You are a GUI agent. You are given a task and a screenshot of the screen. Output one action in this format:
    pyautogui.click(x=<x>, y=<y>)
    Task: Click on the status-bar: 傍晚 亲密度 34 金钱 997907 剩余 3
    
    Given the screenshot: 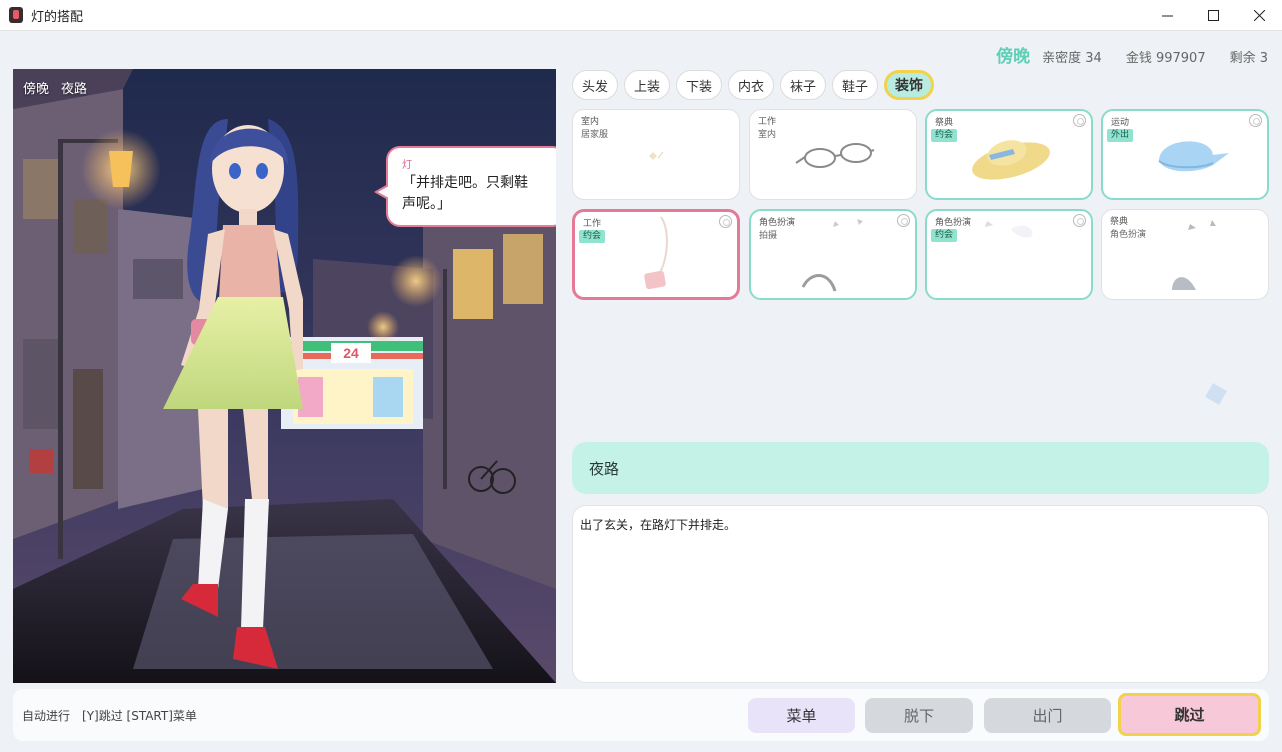 What is the action you would take?
    pyautogui.click(x=1132, y=54)
    